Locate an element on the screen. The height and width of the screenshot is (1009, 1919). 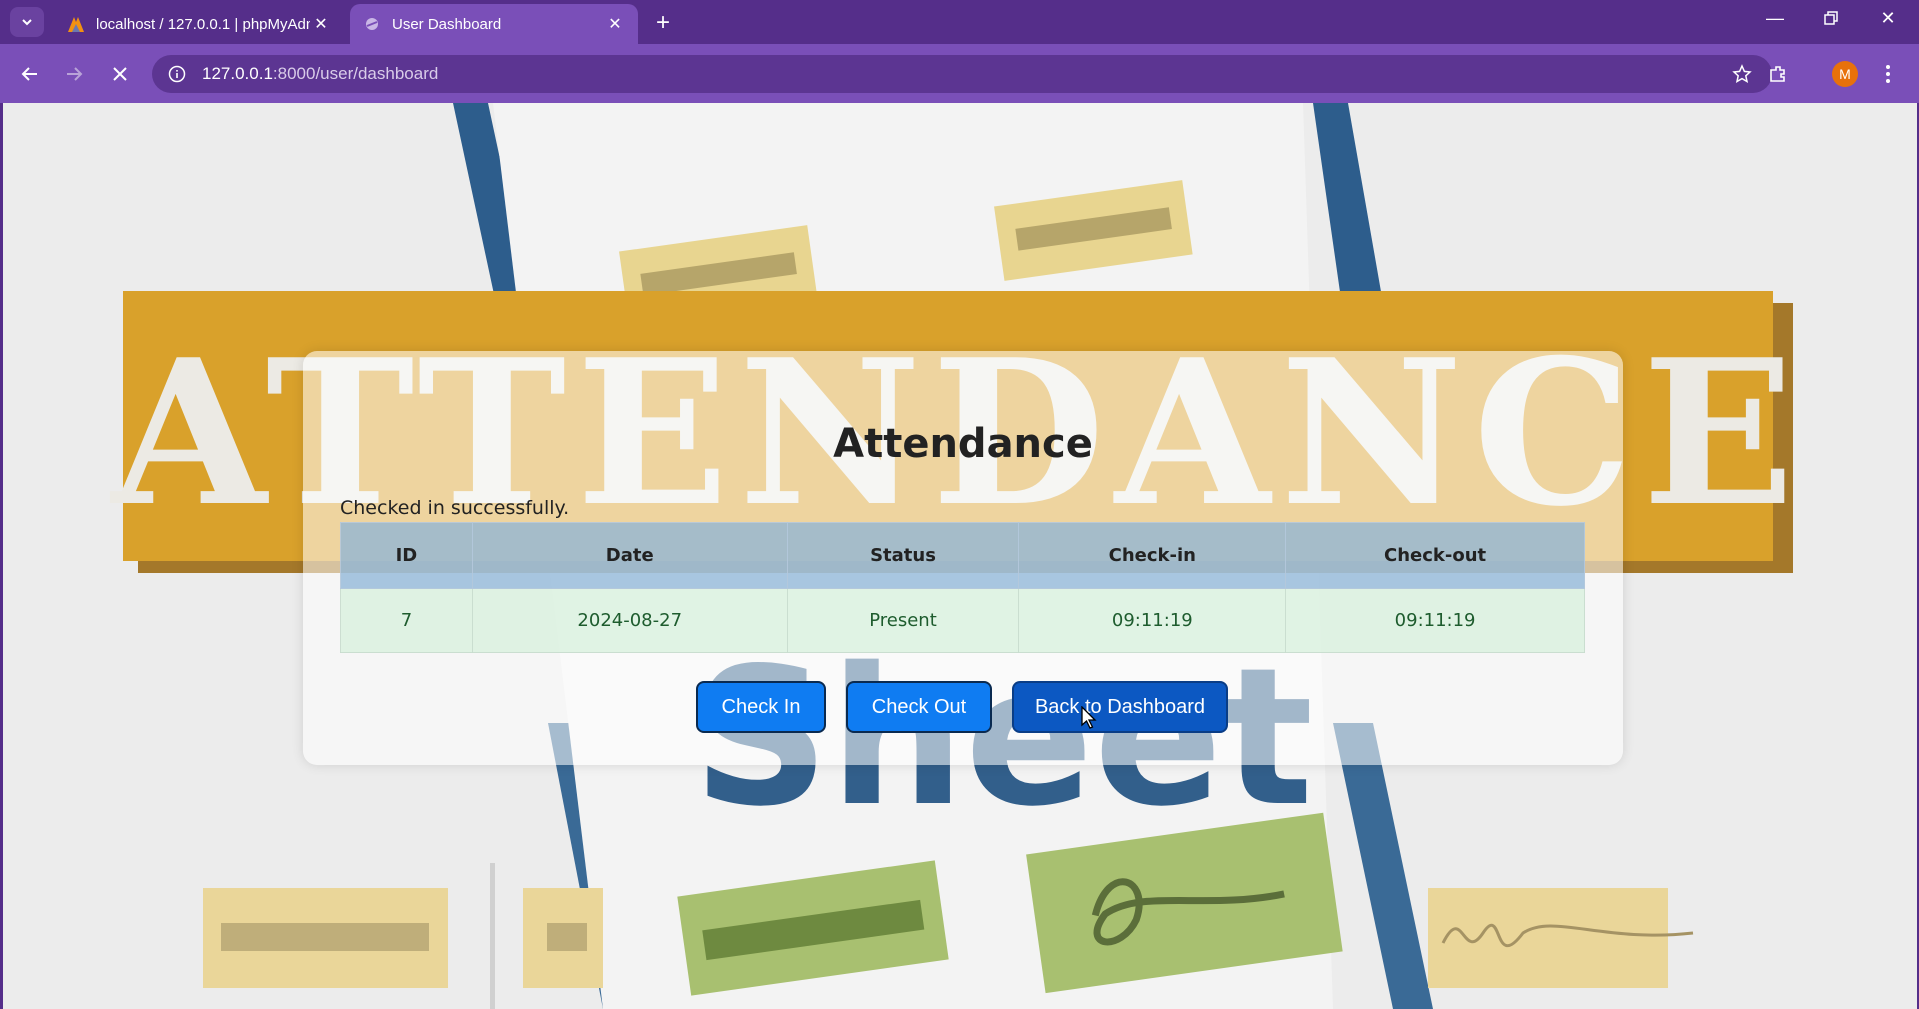
browser-toolbar: 127.0.0.1:8000/user/dashboard M is located at coordinates (959, 73).